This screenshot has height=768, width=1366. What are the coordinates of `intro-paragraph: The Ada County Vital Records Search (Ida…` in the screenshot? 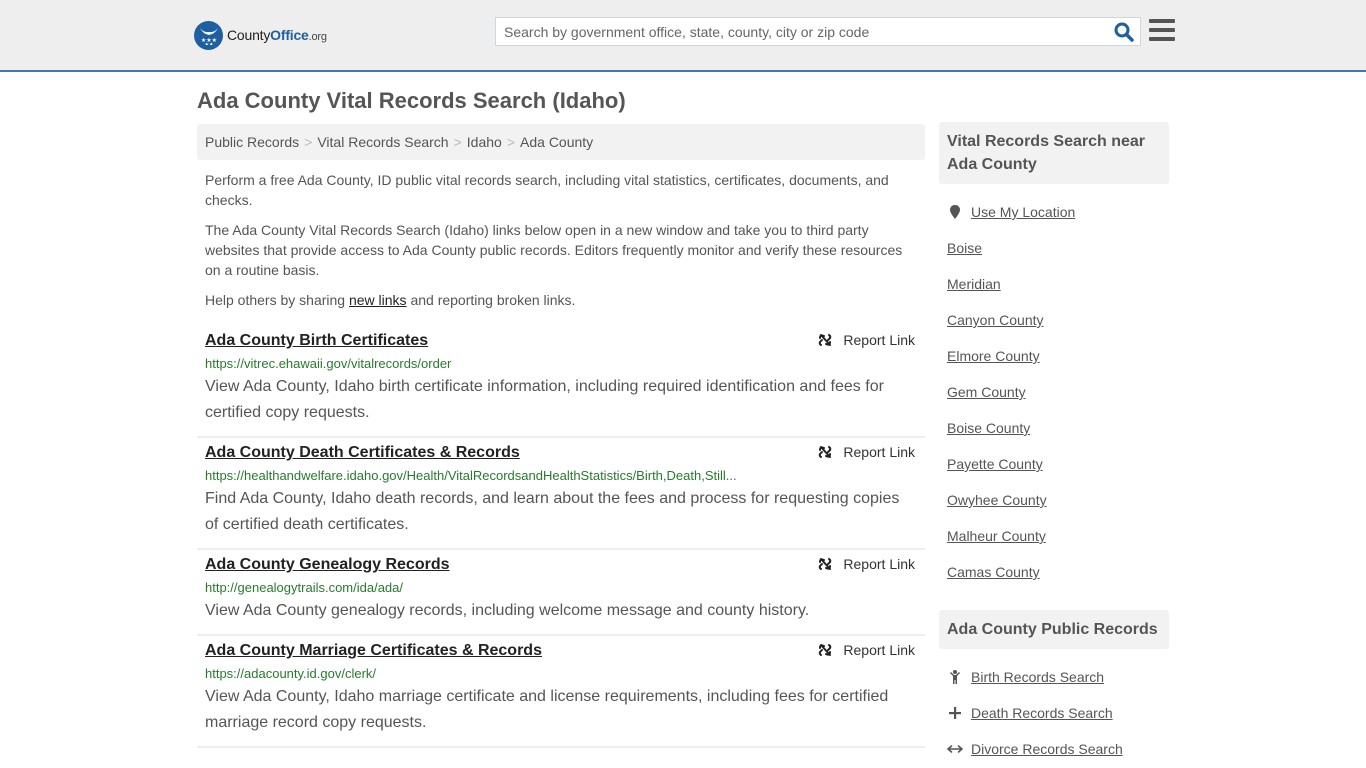 It's located at (554, 250).